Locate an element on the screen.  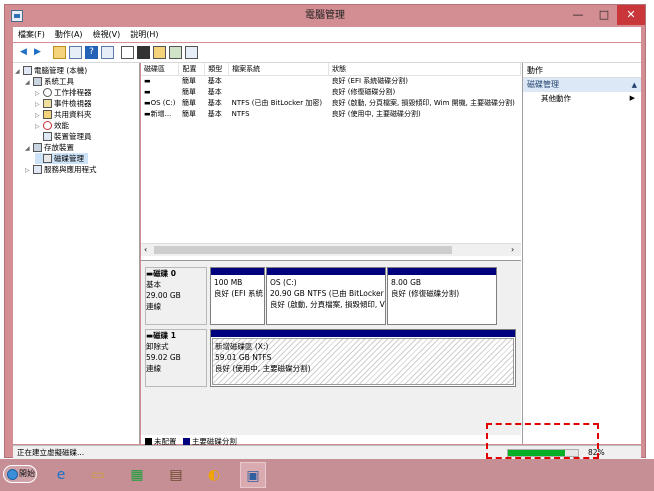
storage-icon is located at coordinates (37, 147).